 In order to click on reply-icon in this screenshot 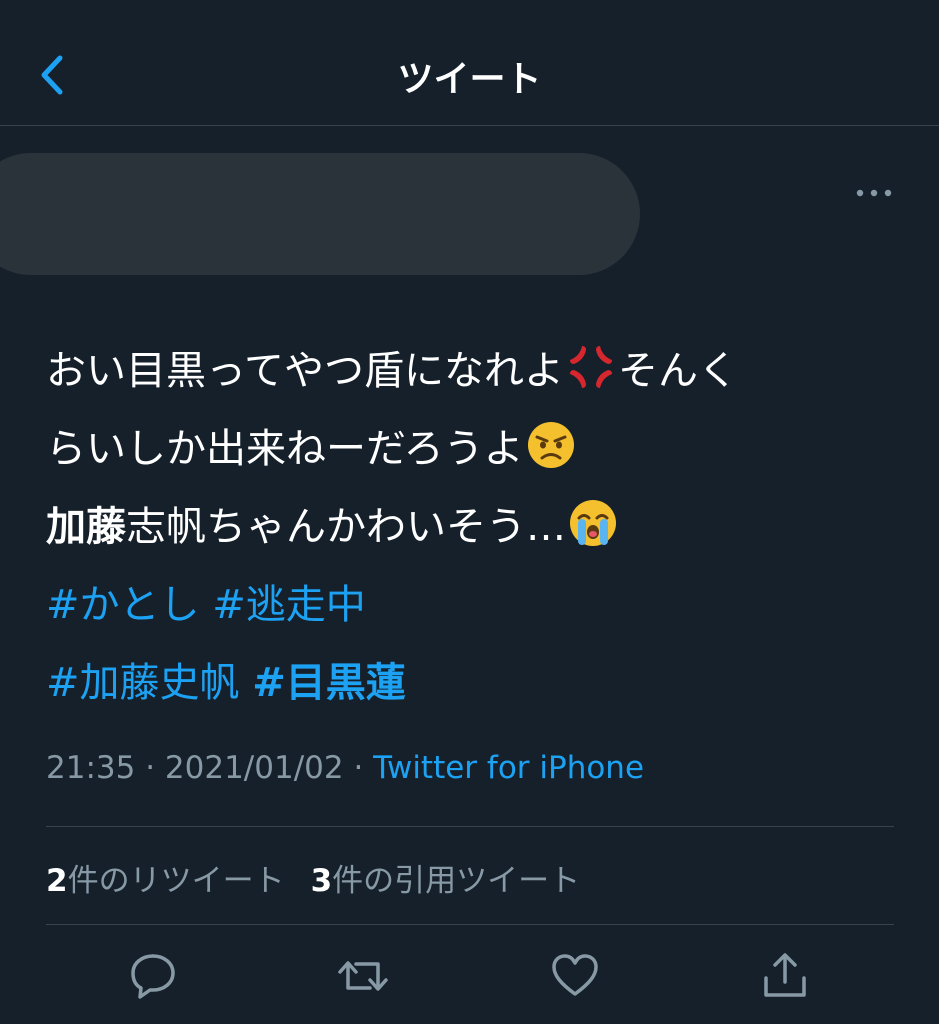, I will do `click(153, 976)`.